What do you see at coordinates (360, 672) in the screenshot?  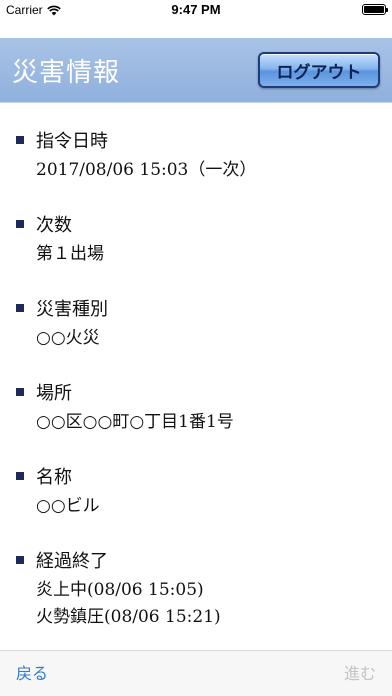 I see `next-button: 進む` at bounding box center [360, 672].